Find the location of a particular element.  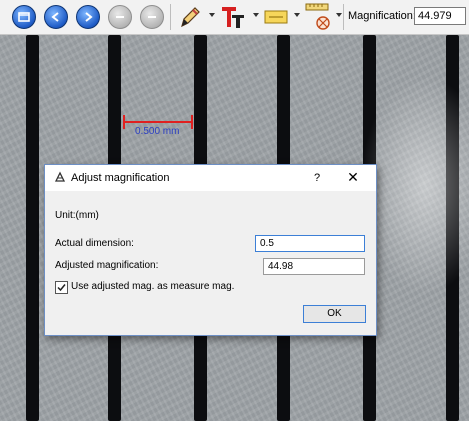

measurement-label: 0.500 mm is located at coordinates (157, 131).